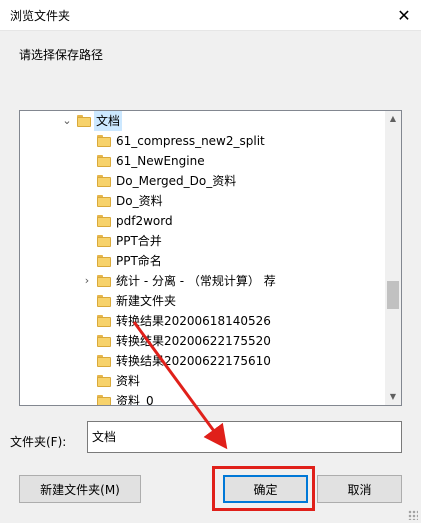 The image size is (421, 523). What do you see at coordinates (139, 261) in the screenshot?
I see `tree-item-label: PPT命名` at bounding box center [139, 261].